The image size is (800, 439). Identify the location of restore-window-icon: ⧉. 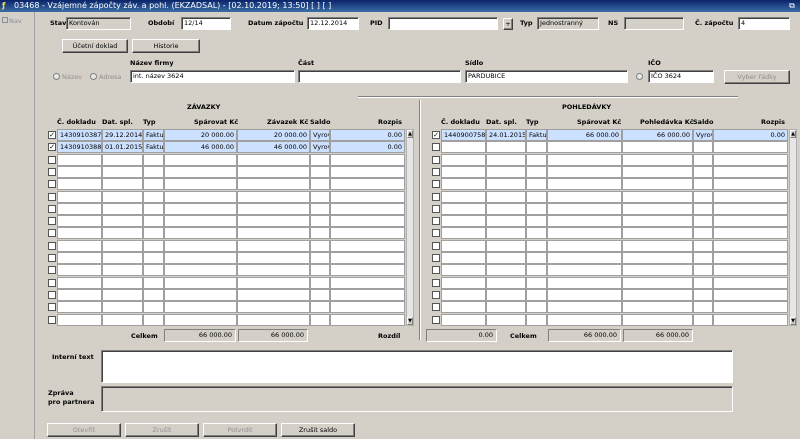
(792, 6).